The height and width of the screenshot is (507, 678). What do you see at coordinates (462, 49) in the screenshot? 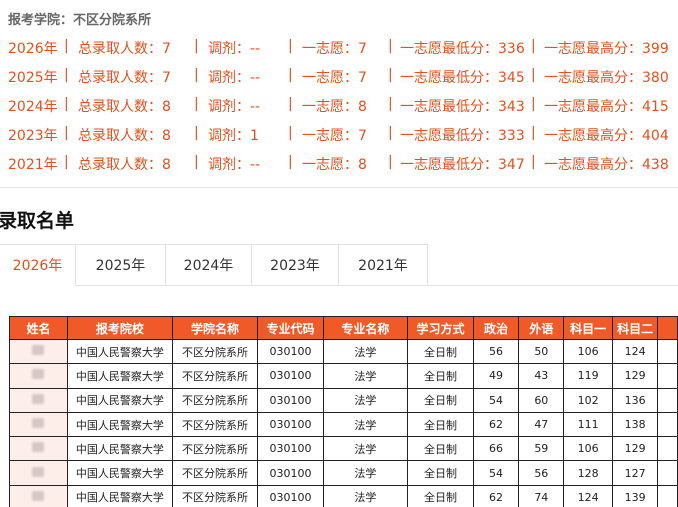
I see `stat-min: 一志愿最低分：336` at bounding box center [462, 49].